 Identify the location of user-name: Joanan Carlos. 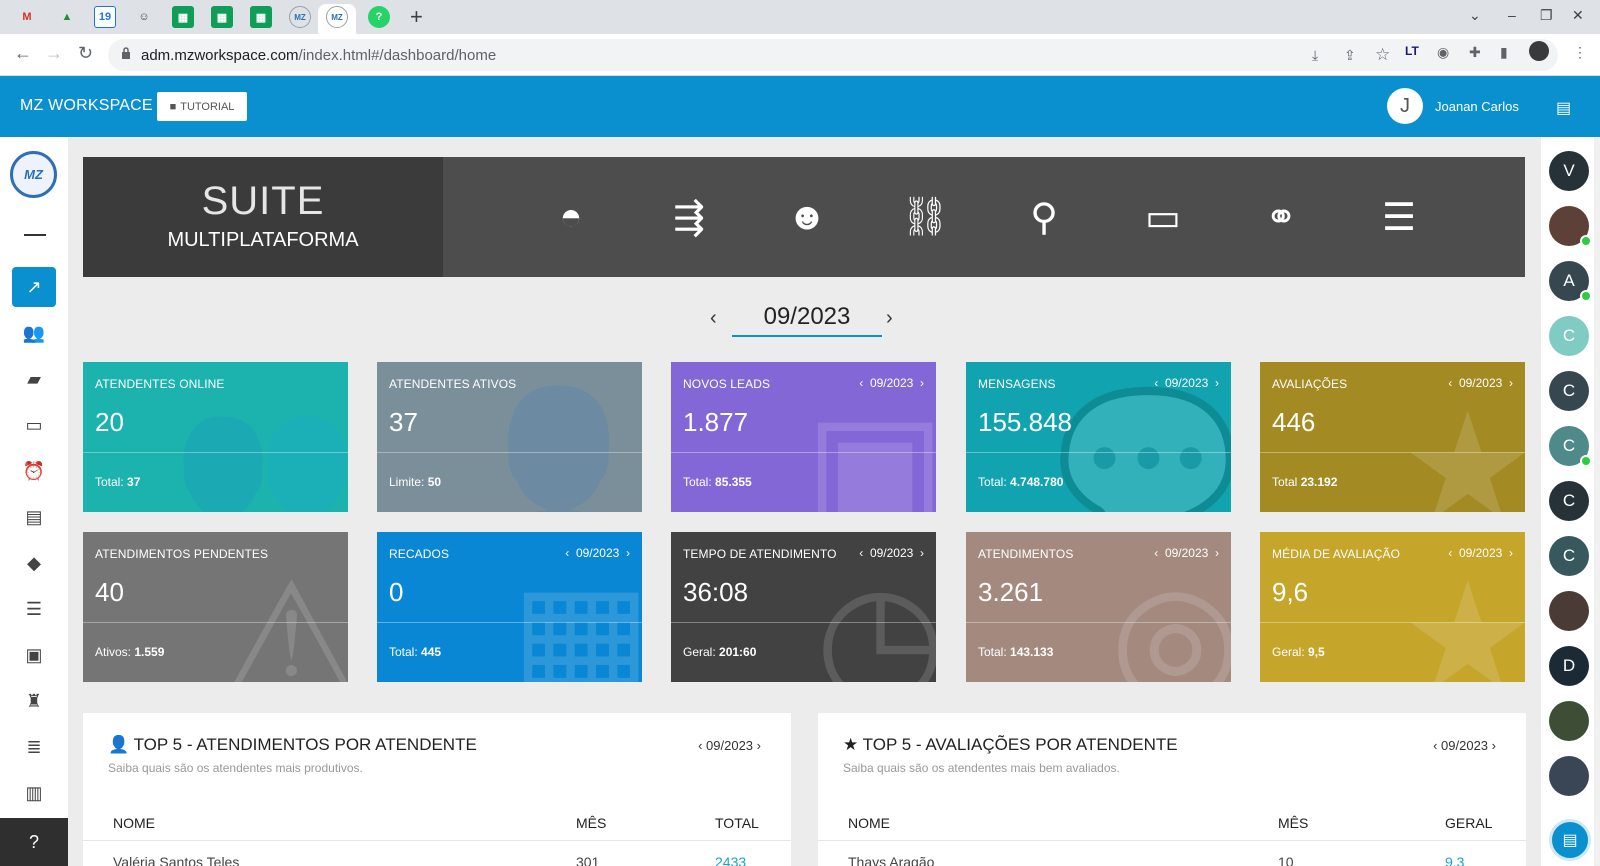
(1477, 106).